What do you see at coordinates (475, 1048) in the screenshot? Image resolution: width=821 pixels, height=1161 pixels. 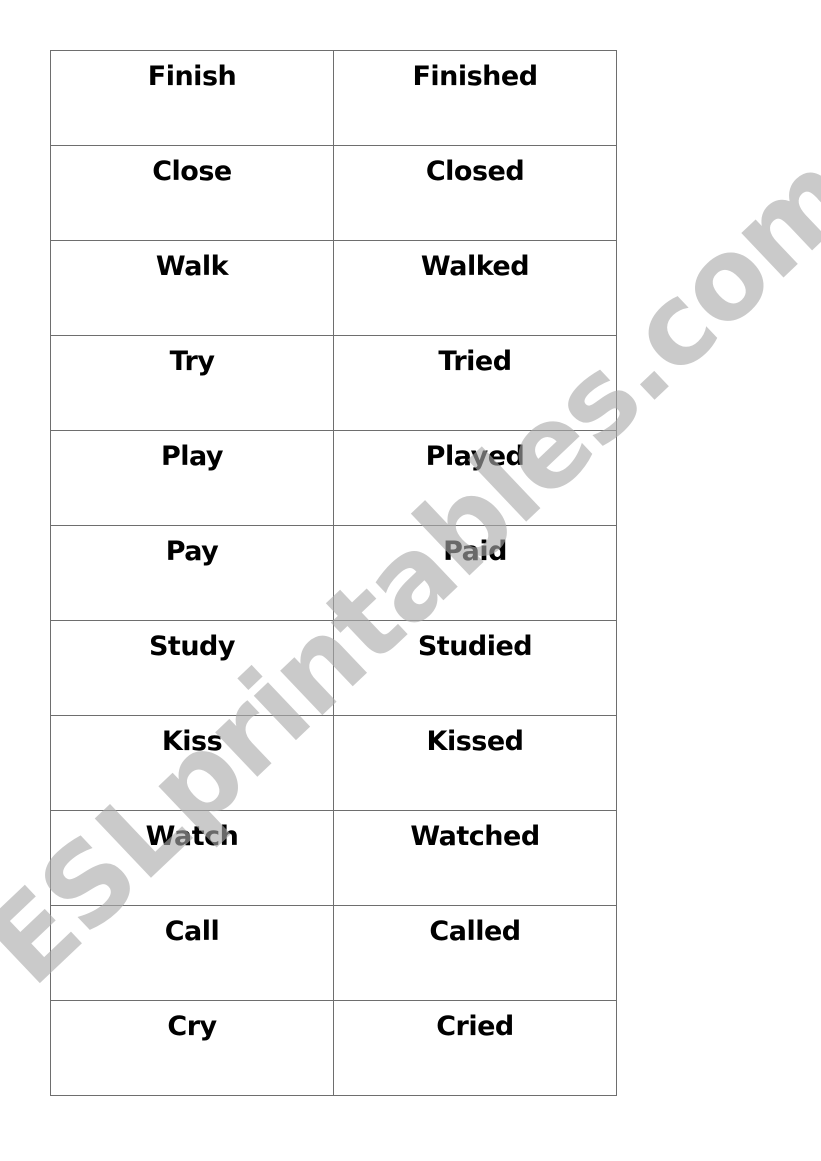 I see `past-verb-cell: Cried` at bounding box center [475, 1048].